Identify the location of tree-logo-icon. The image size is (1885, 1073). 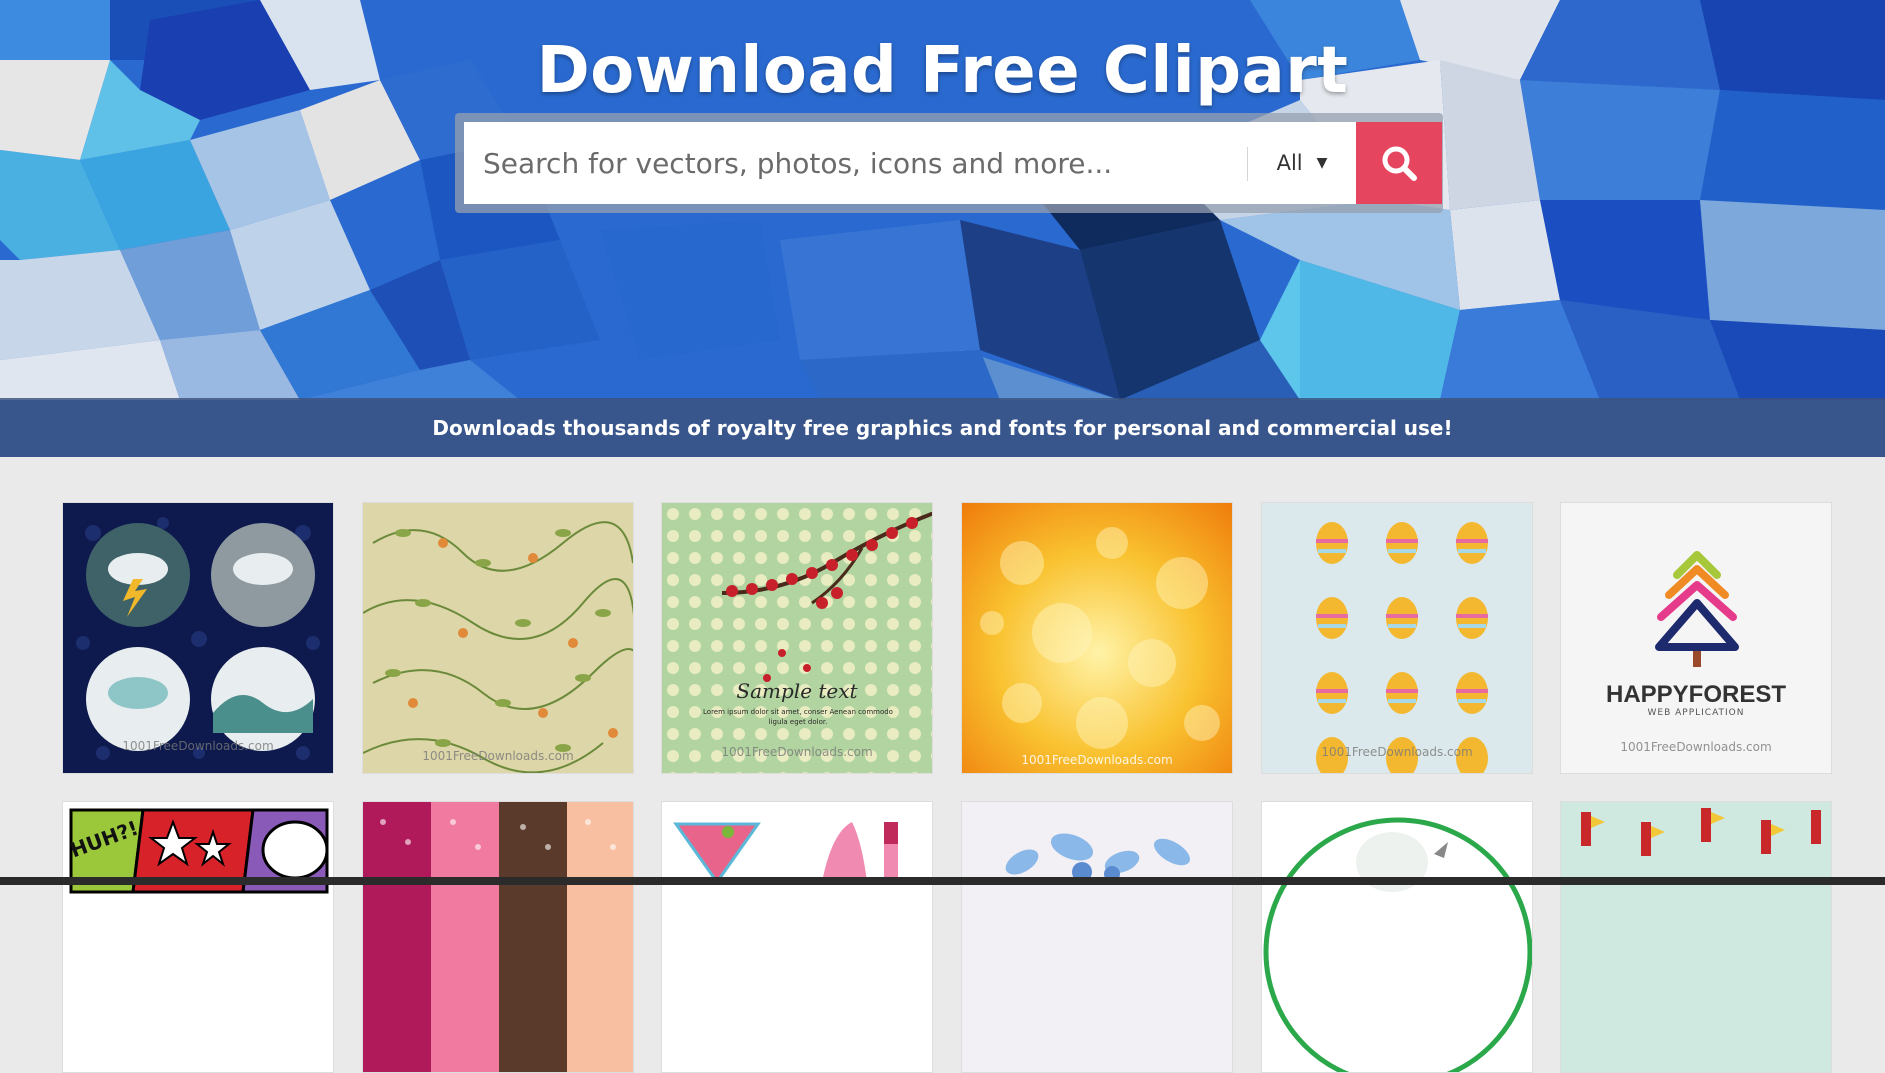
(1696, 638).